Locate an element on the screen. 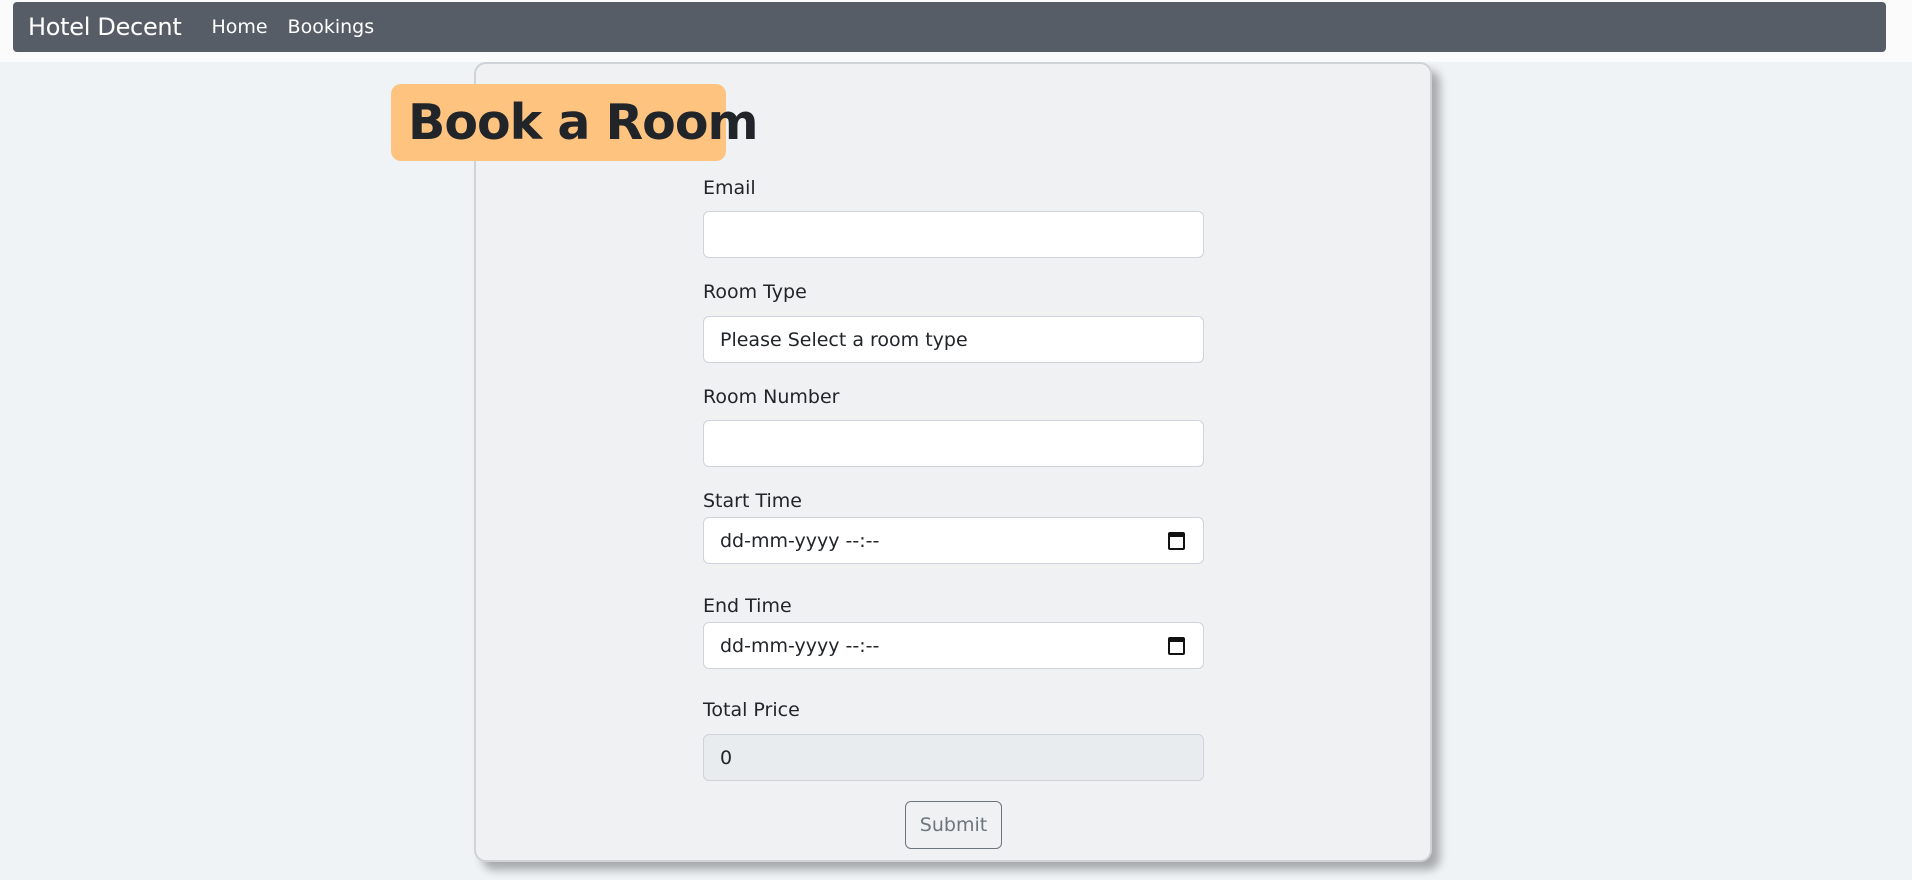 The height and width of the screenshot is (880, 1912). room-type-select: Please Select a room type is located at coordinates (953, 339).